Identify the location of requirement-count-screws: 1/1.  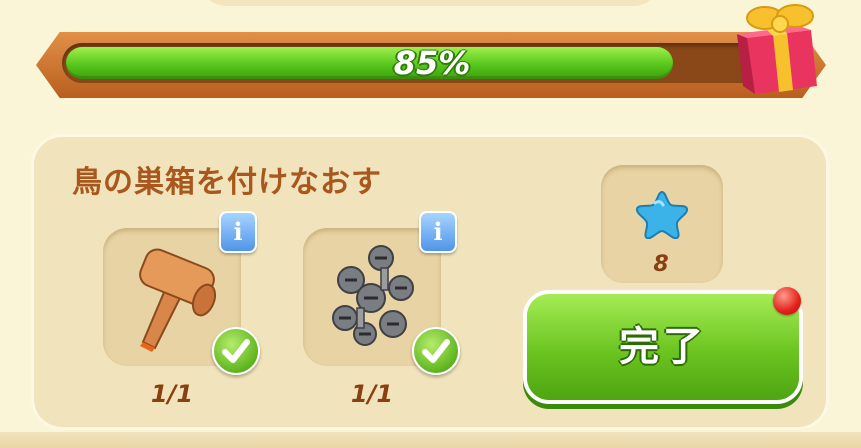
(372, 394).